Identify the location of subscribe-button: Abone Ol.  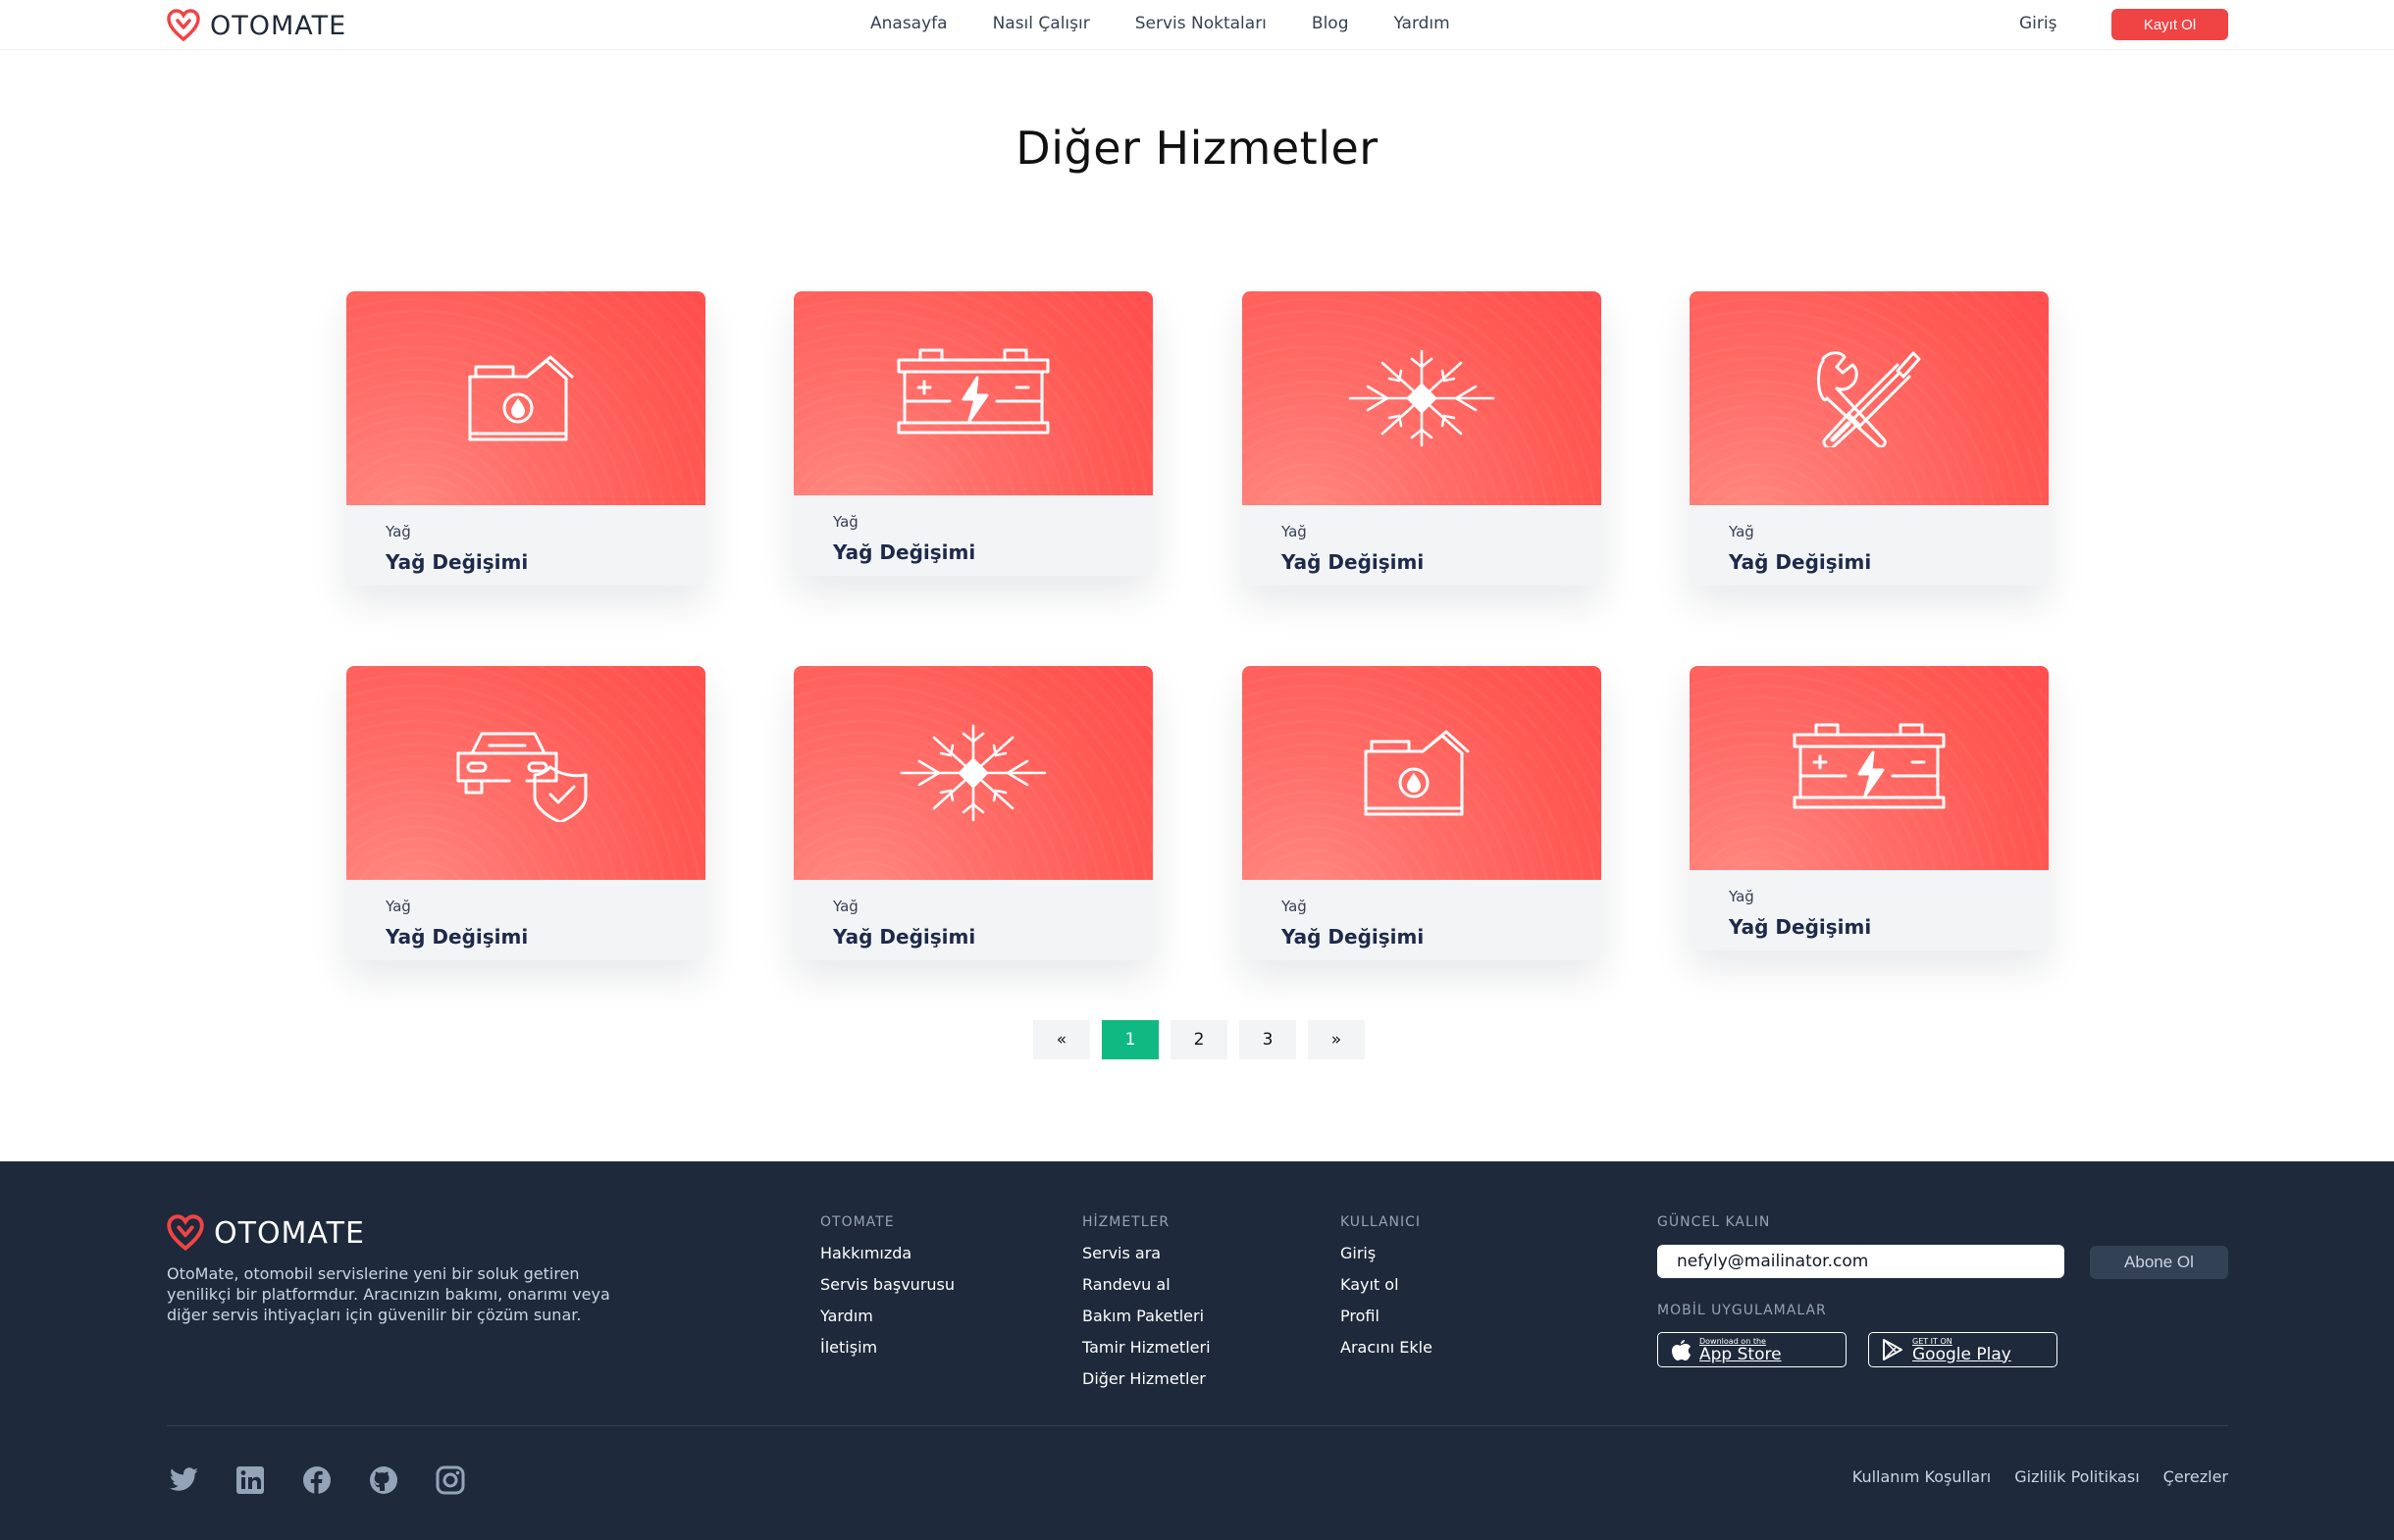
(2159, 1262).